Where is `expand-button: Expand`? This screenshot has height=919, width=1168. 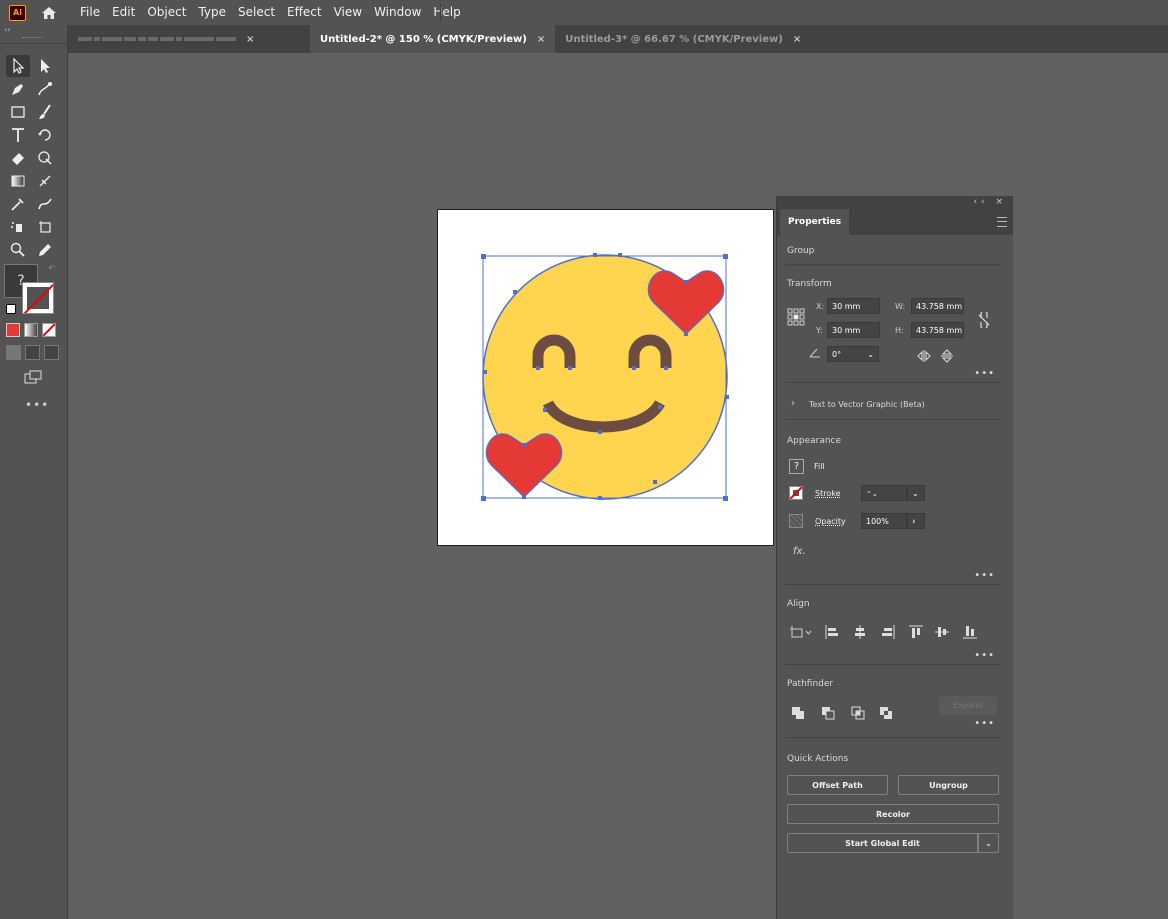
expand-button: Expand is located at coordinates (968, 705).